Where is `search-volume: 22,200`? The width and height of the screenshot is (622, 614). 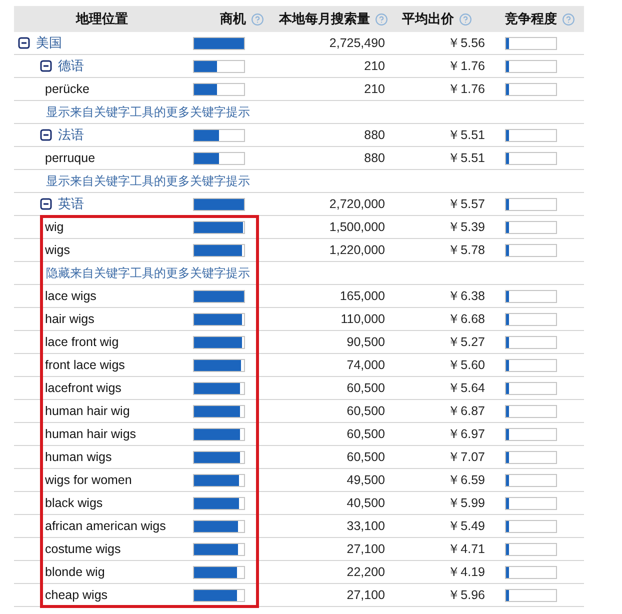 search-volume: 22,200 is located at coordinates (366, 572).